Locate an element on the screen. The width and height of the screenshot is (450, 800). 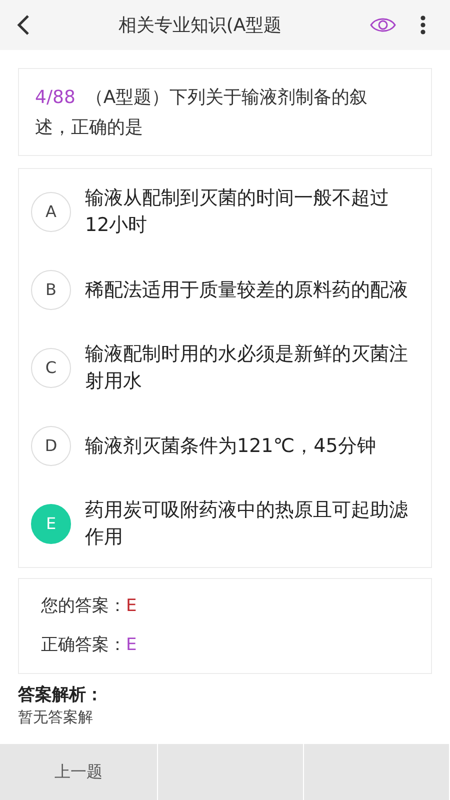
more-icon is located at coordinates (423, 25).